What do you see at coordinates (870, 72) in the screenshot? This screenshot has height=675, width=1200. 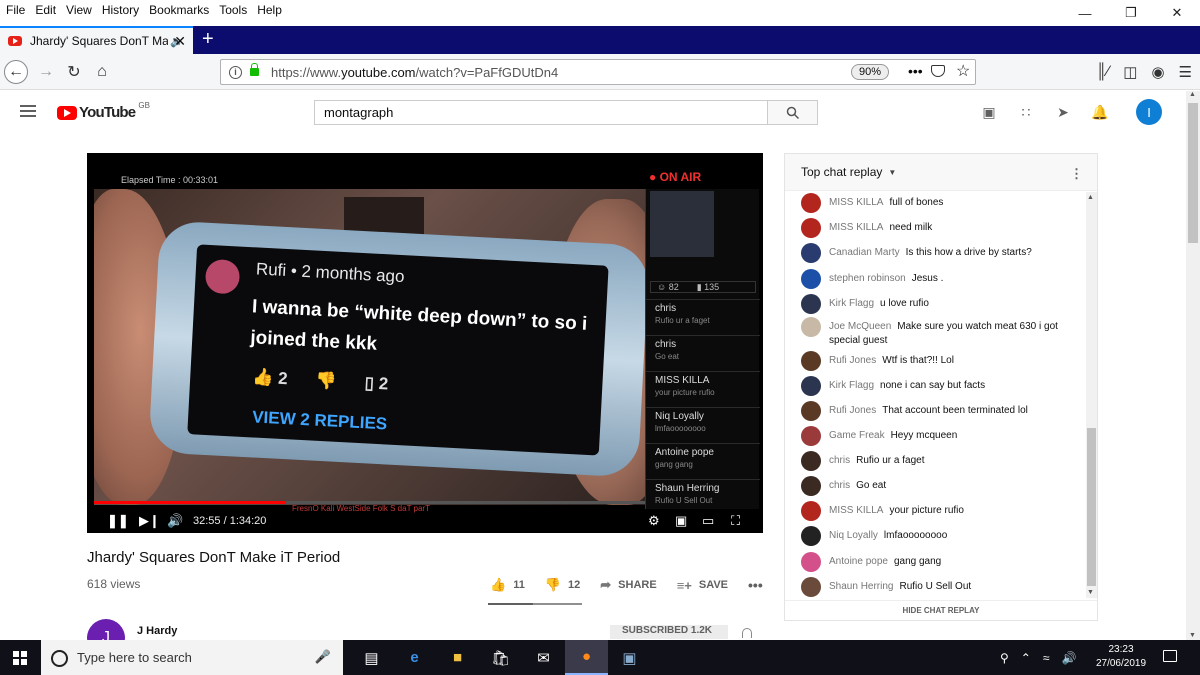 I see `zoom-indicator: 90%` at bounding box center [870, 72].